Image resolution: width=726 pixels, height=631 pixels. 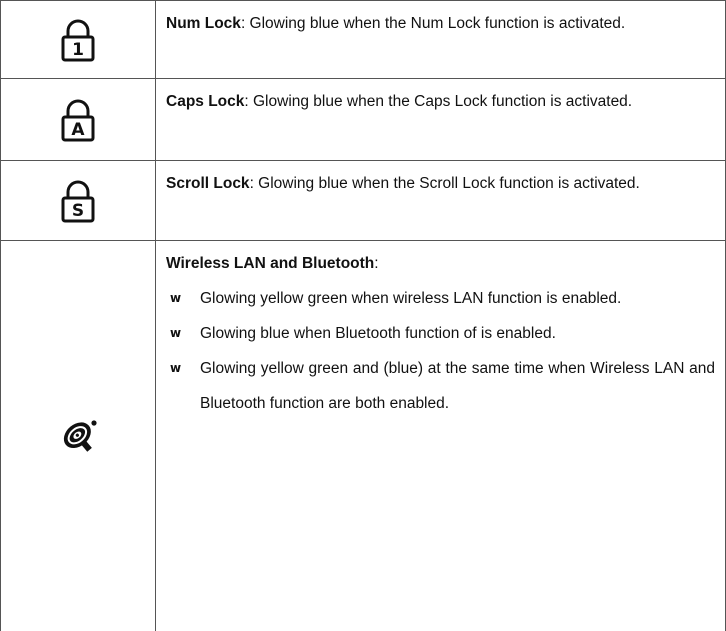 I want to click on title-colon: :, so click(x=376, y=263).